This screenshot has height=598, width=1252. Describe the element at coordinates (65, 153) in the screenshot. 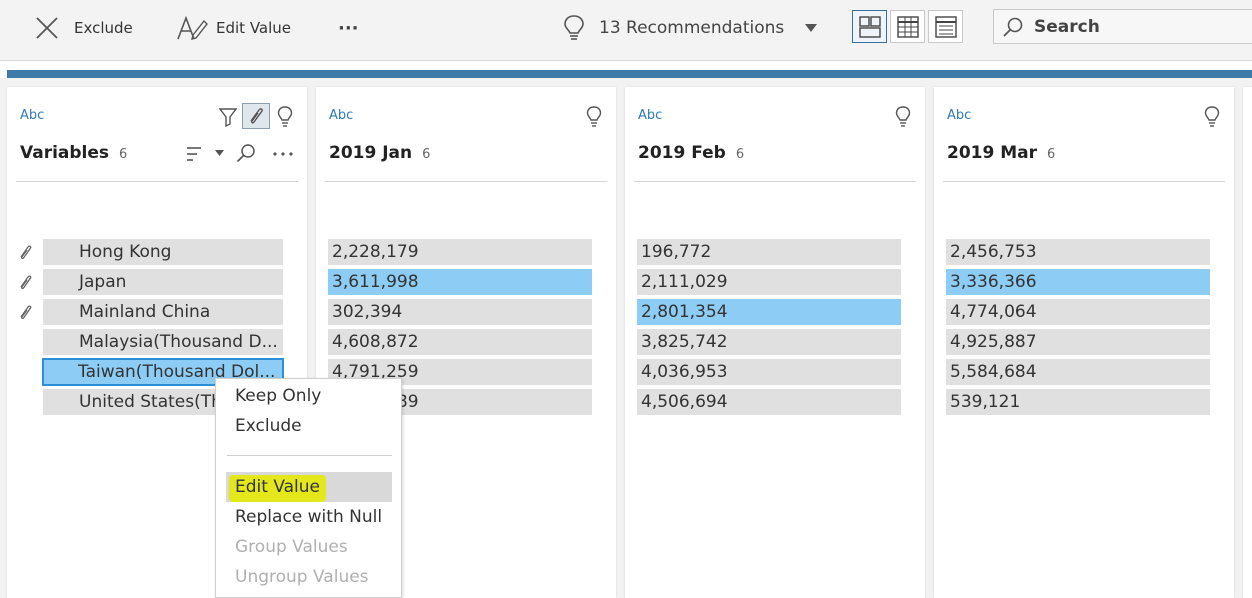

I see `column-name: Variables` at that location.